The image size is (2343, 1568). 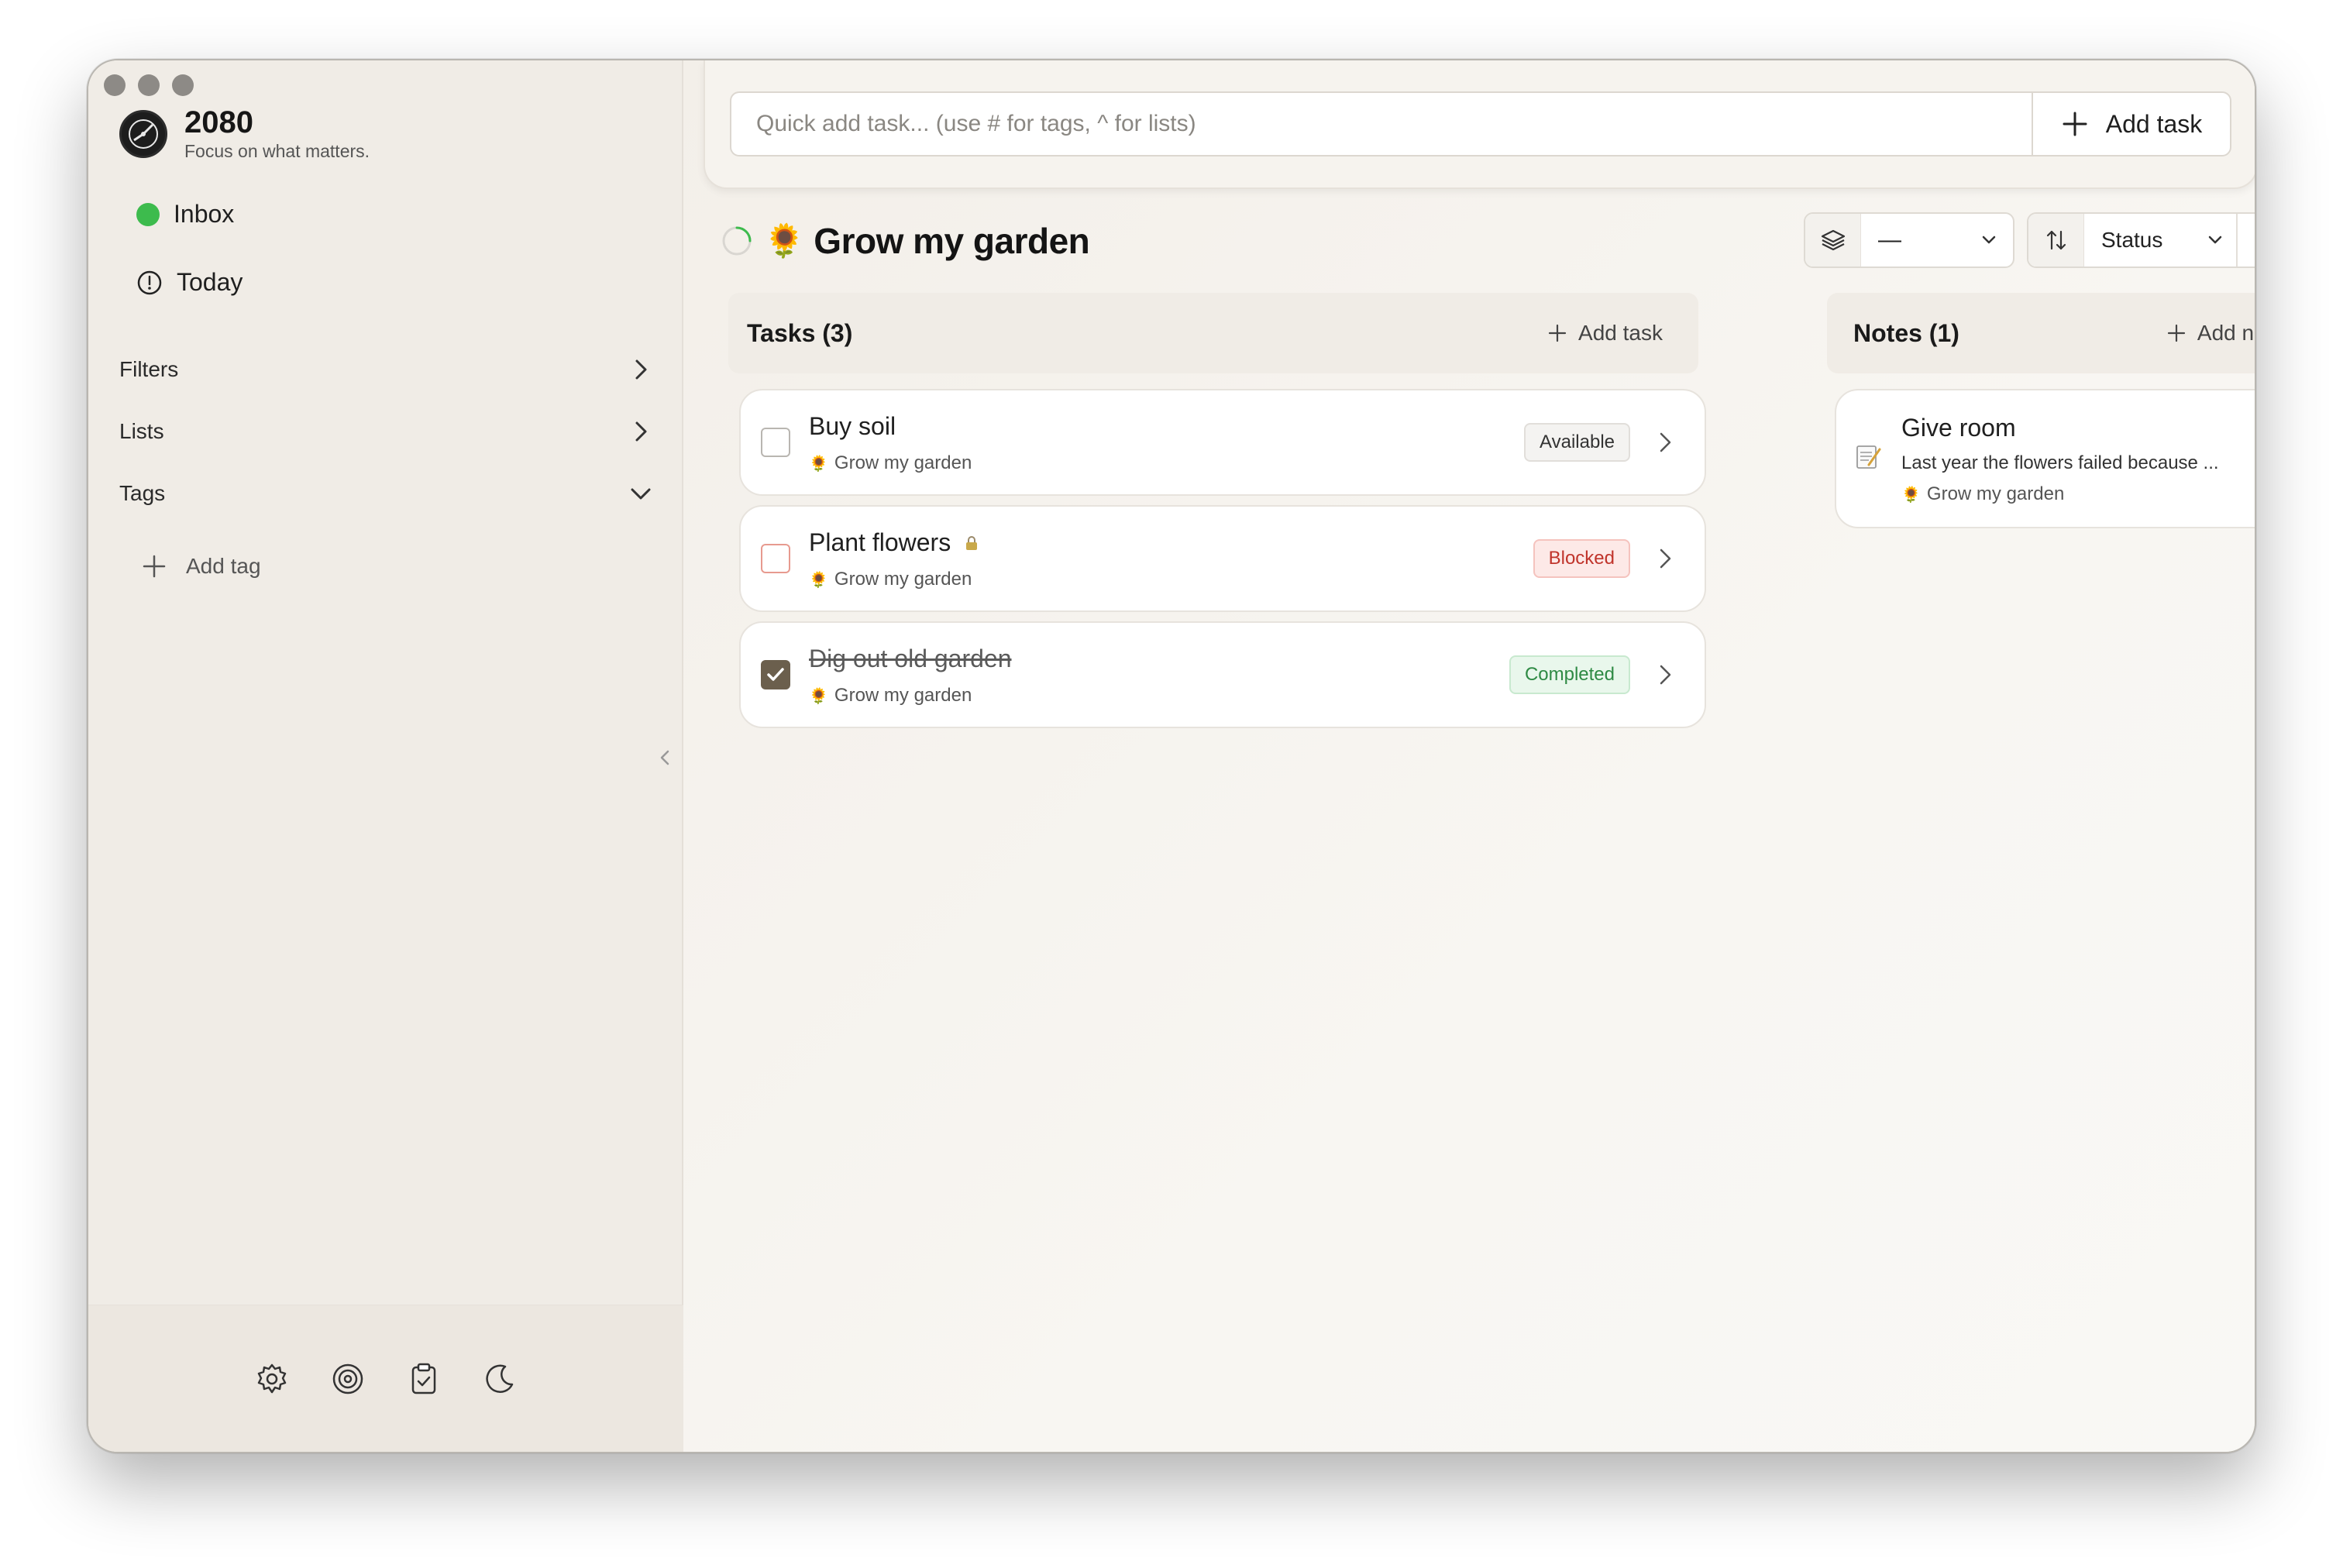 I want to click on sidebar-section-lists: Lists, so click(x=386, y=431).